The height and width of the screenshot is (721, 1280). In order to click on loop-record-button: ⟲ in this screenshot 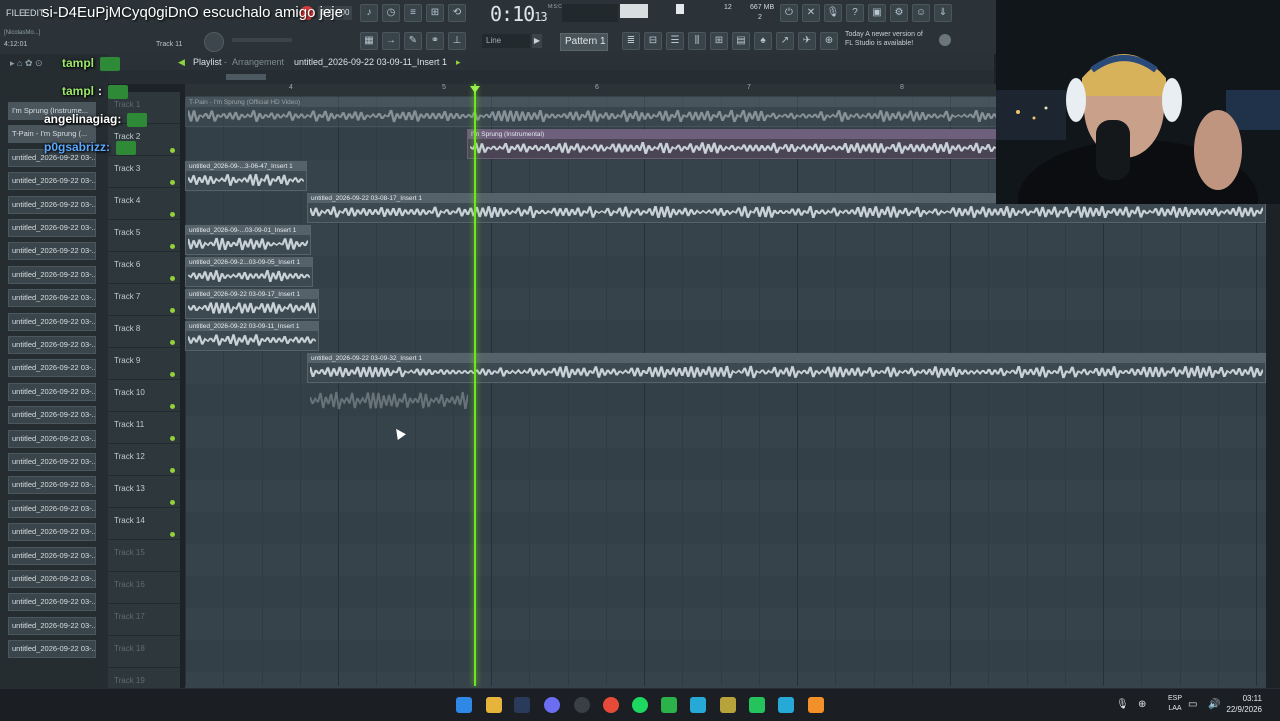, I will do `click(457, 13)`.